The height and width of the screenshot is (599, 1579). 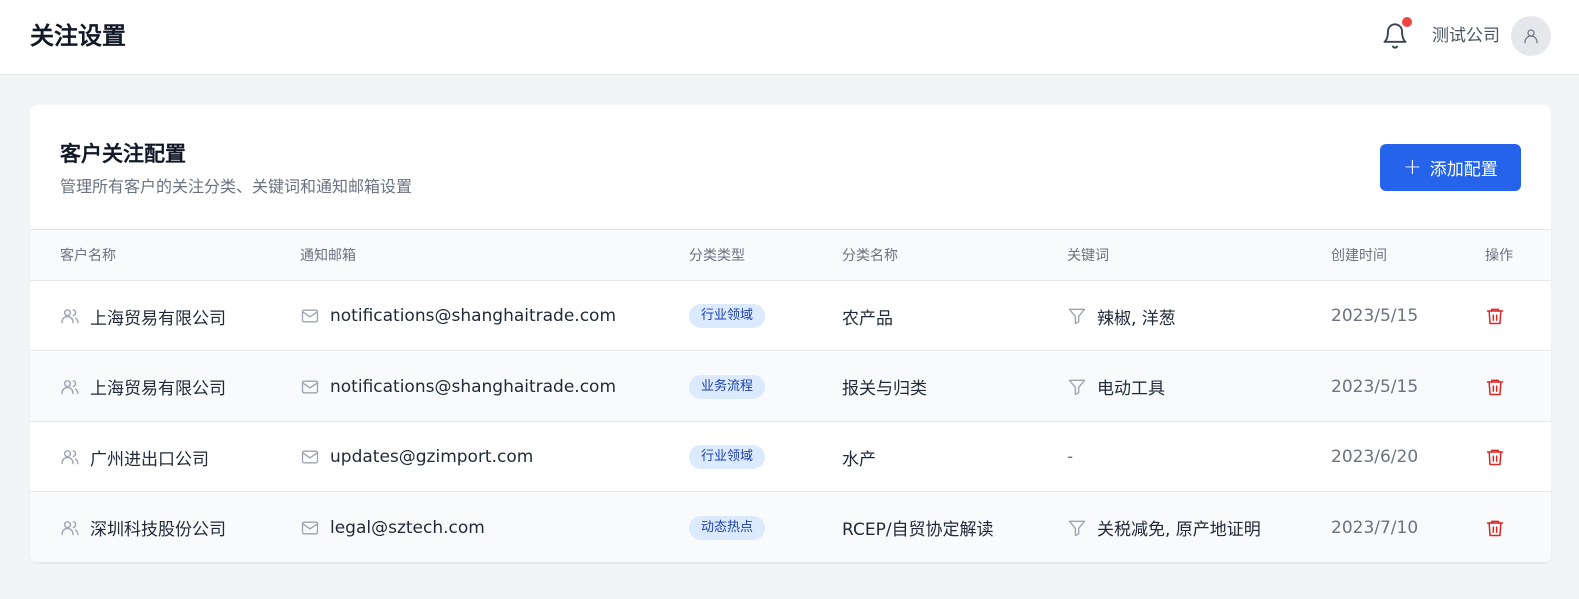 I want to click on plus-icon: +, so click(x=1412, y=167).